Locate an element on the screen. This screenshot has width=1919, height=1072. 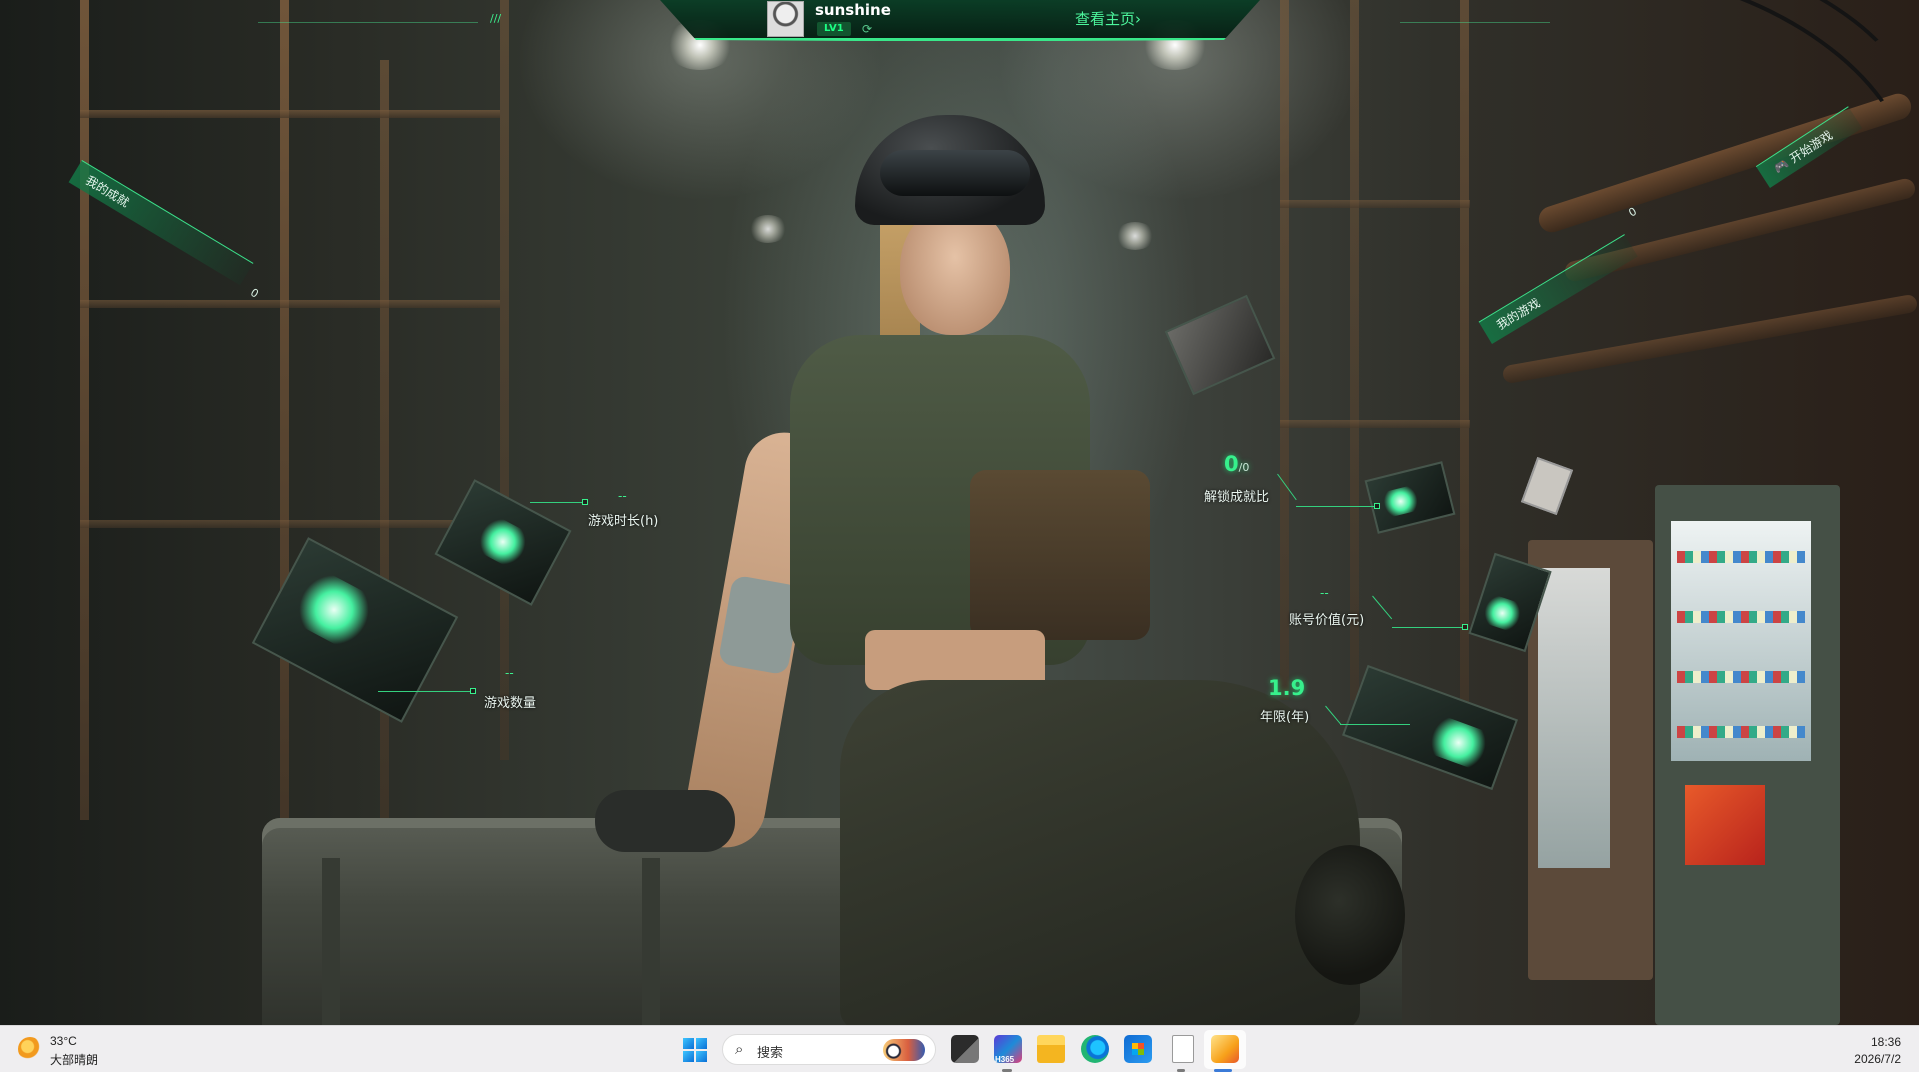
notepad-icon is located at coordinates (1183, 1049).